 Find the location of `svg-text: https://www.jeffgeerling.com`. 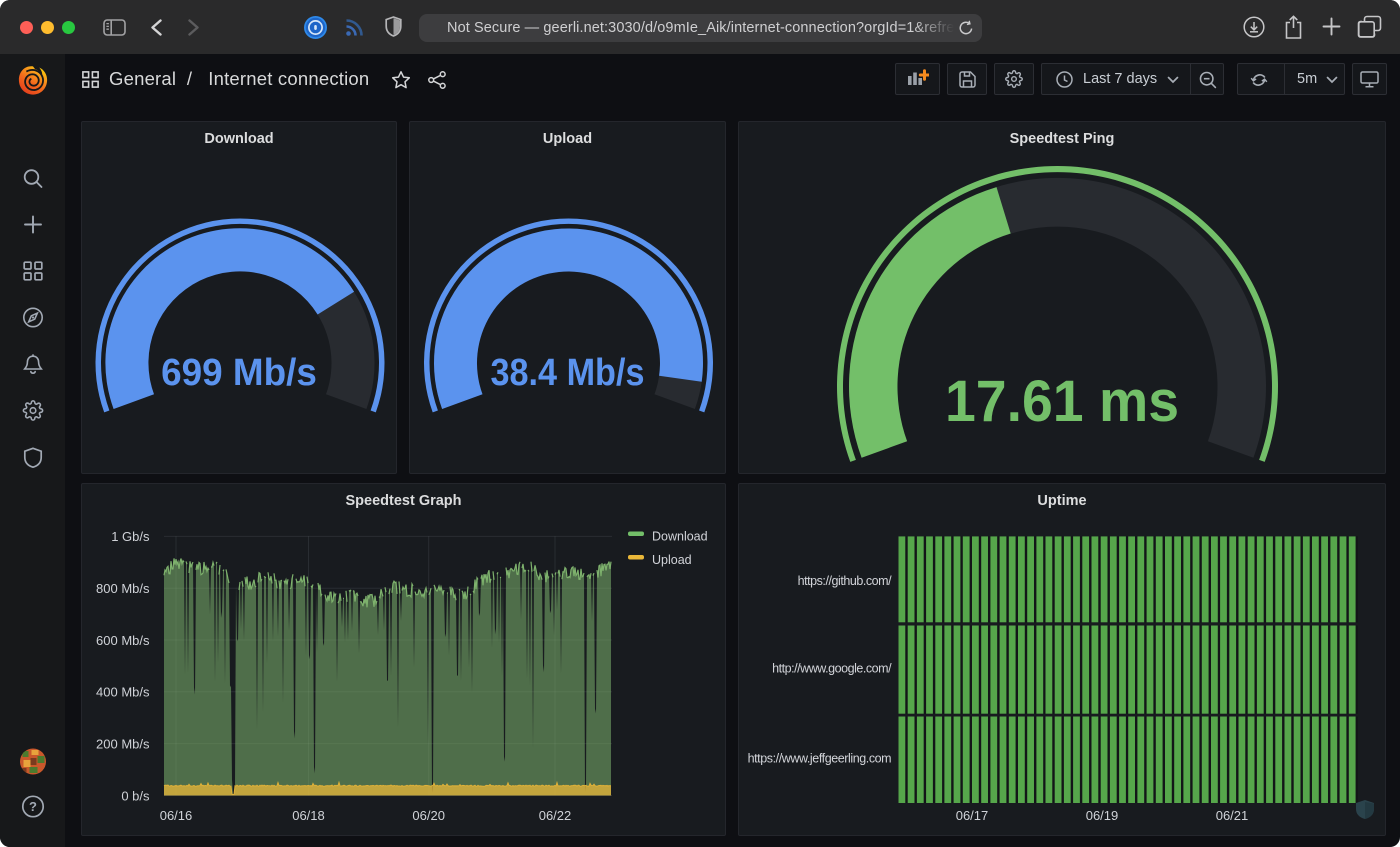

svg-text: https://www.jeffgeerling.com is located at coordinates (820, 758).